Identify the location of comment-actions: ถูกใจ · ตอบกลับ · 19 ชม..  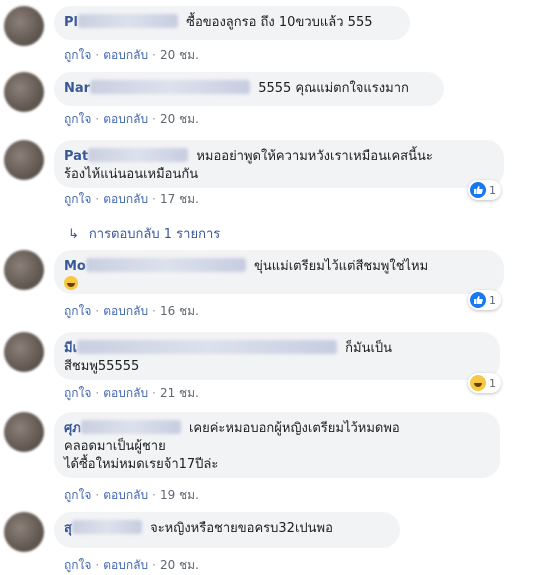
(131, 495).